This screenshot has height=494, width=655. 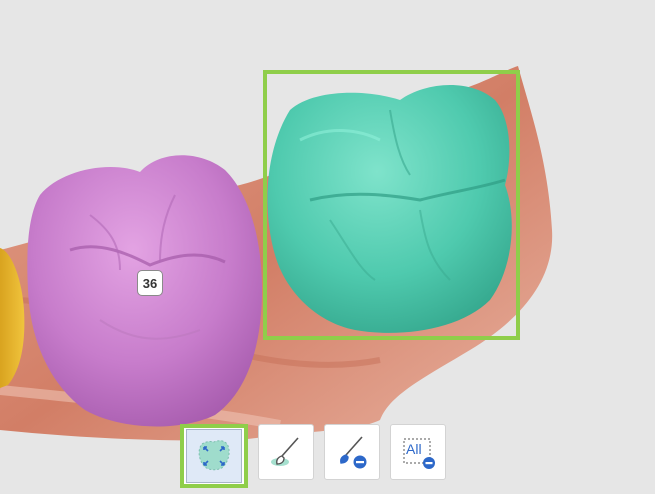 I want to click on tooth-expand-icon, so click(x=214, y=455).